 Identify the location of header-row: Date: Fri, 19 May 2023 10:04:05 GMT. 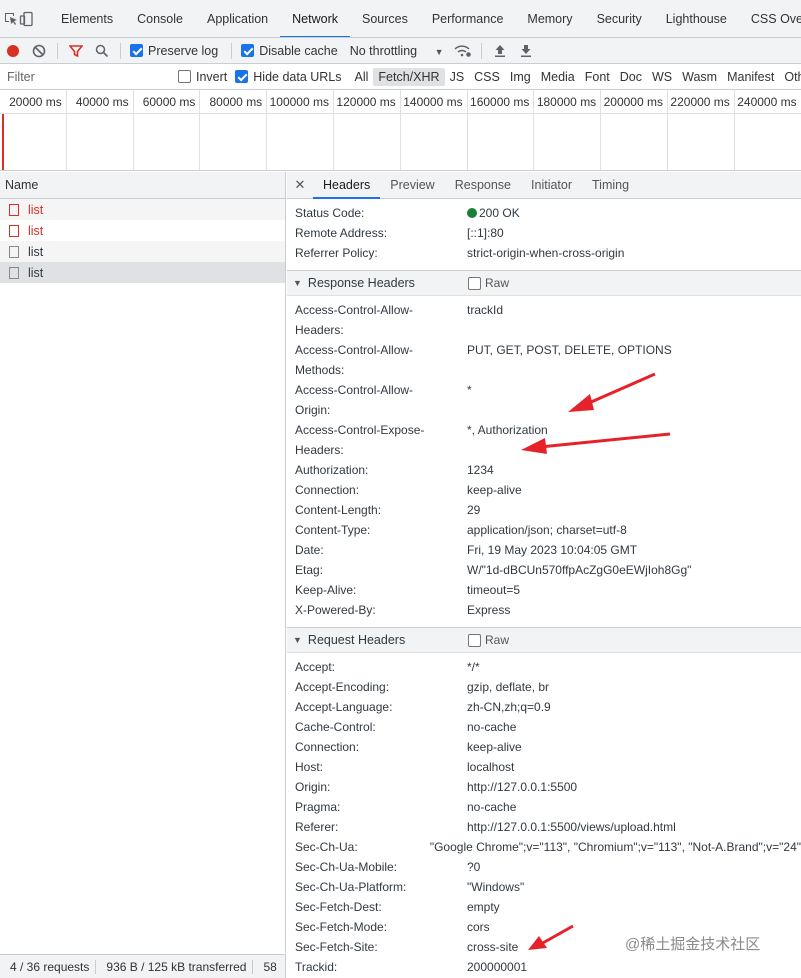
(548, 550).